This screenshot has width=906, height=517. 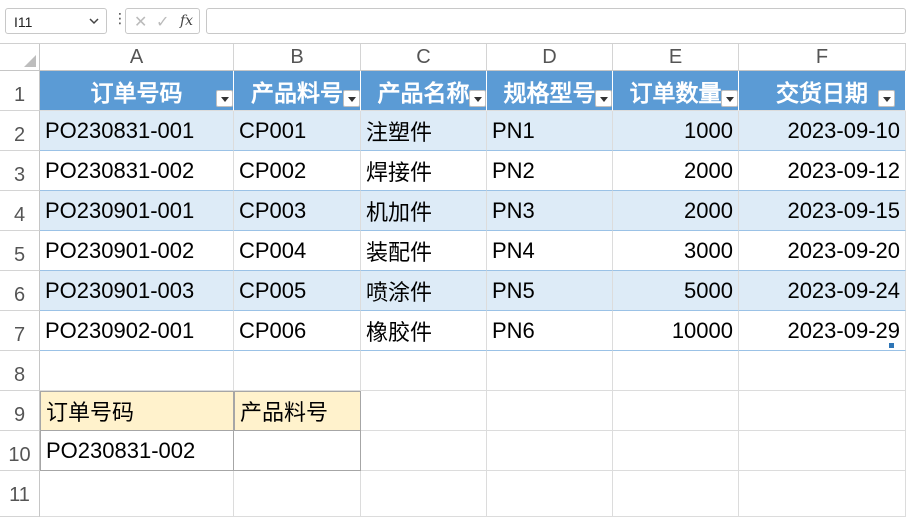 What do you see at coordinates (822, 92) in the screenshot?
I see `header-label: 交货日期` at bounding box center [822, 92].